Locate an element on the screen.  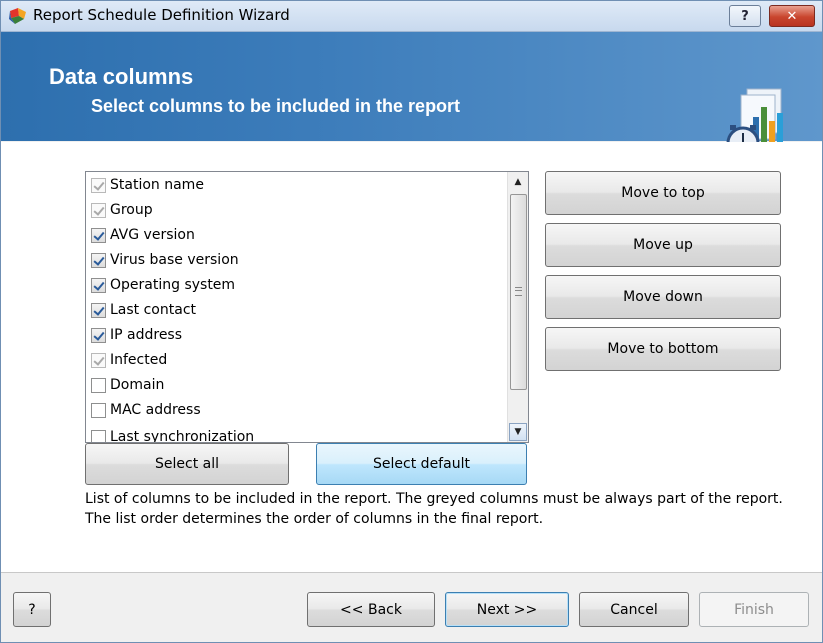
move-to-bottom-button: Move to bottom is located at coordinates (663, 349).